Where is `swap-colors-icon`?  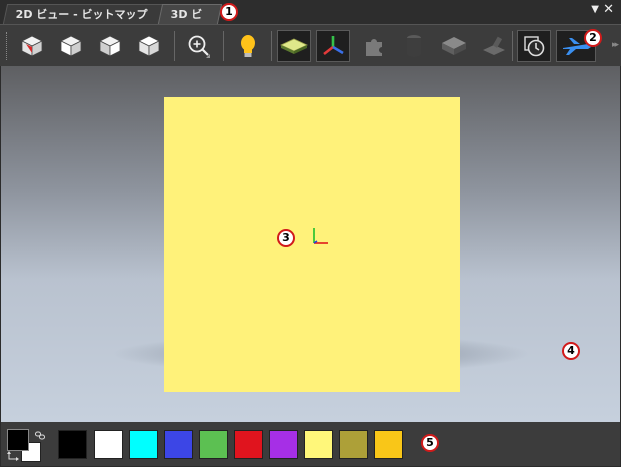
swap-colors-icon is located at coordinates (13, 456).